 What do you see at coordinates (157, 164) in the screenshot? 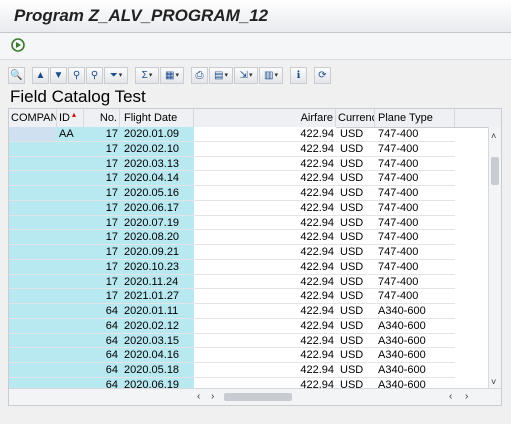
I see `cell-flight-date: 2020.03.13` at bounding box center [157, 164].